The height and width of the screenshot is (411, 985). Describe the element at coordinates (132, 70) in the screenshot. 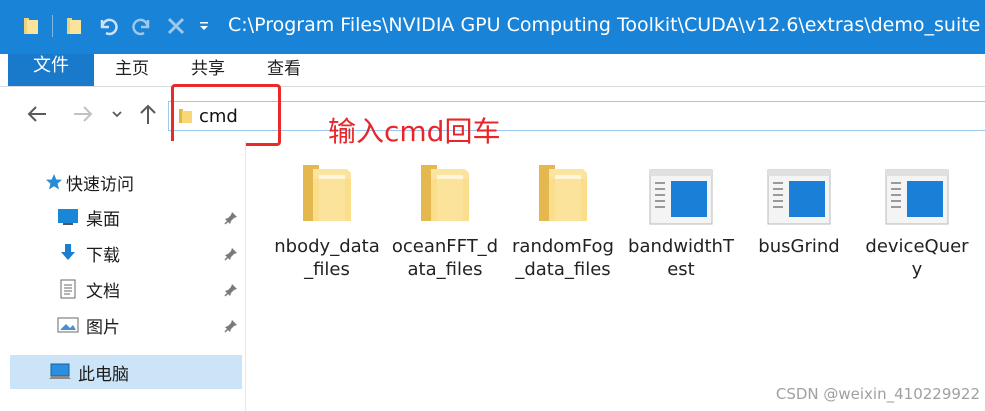

I see `tab-home: 主页` at that location.